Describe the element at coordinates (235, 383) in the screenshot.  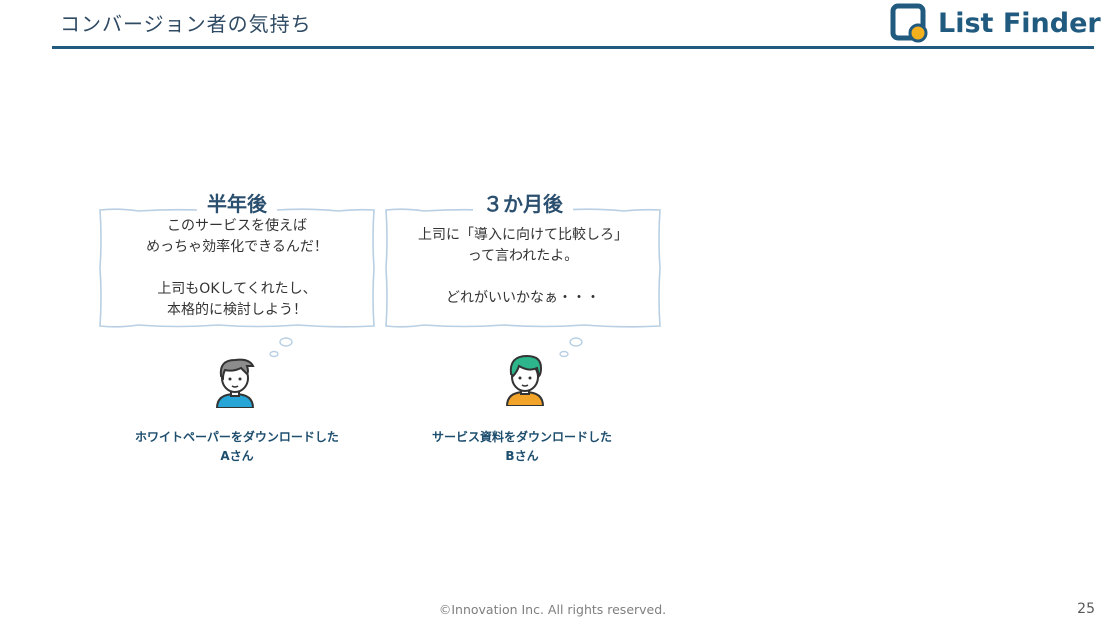
I see `person-a-avatar-icon` at that location.